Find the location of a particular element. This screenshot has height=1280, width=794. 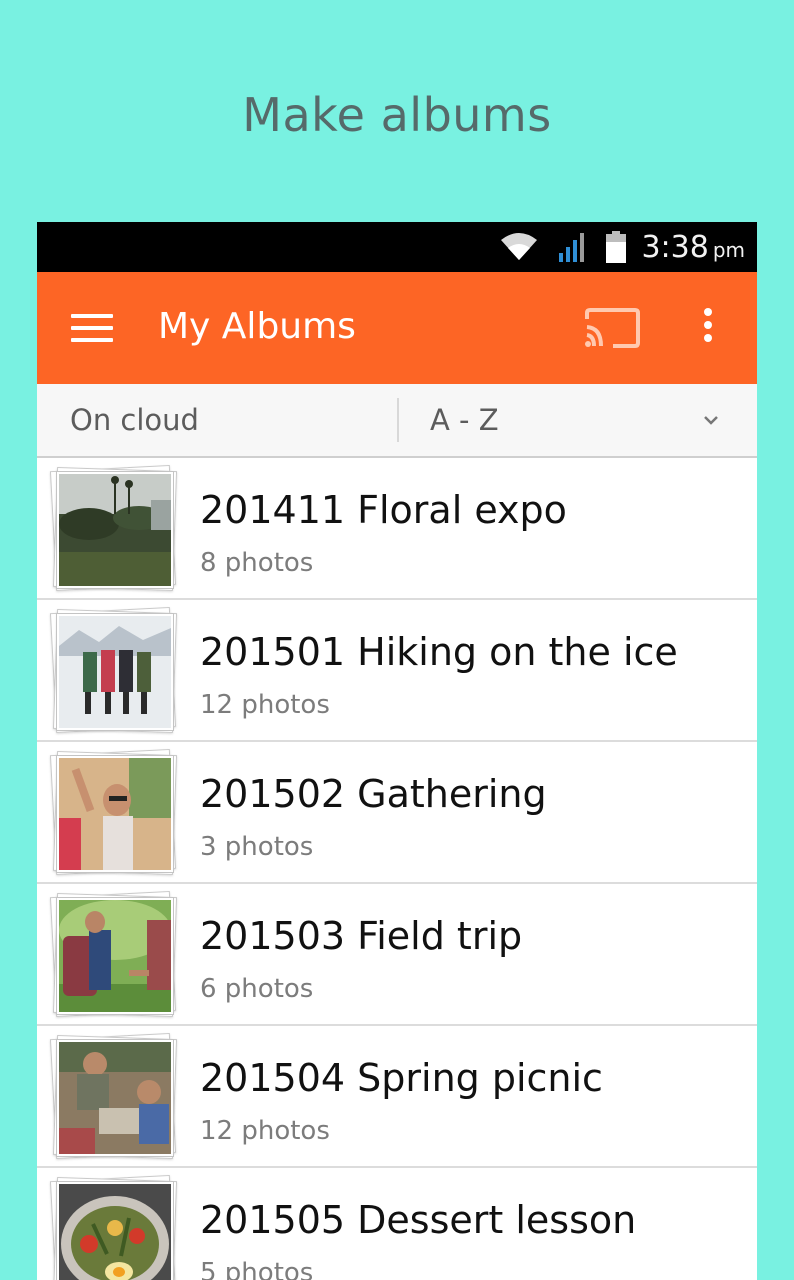

album-photo-count: 3 photos is located at coordinates (257, 847).